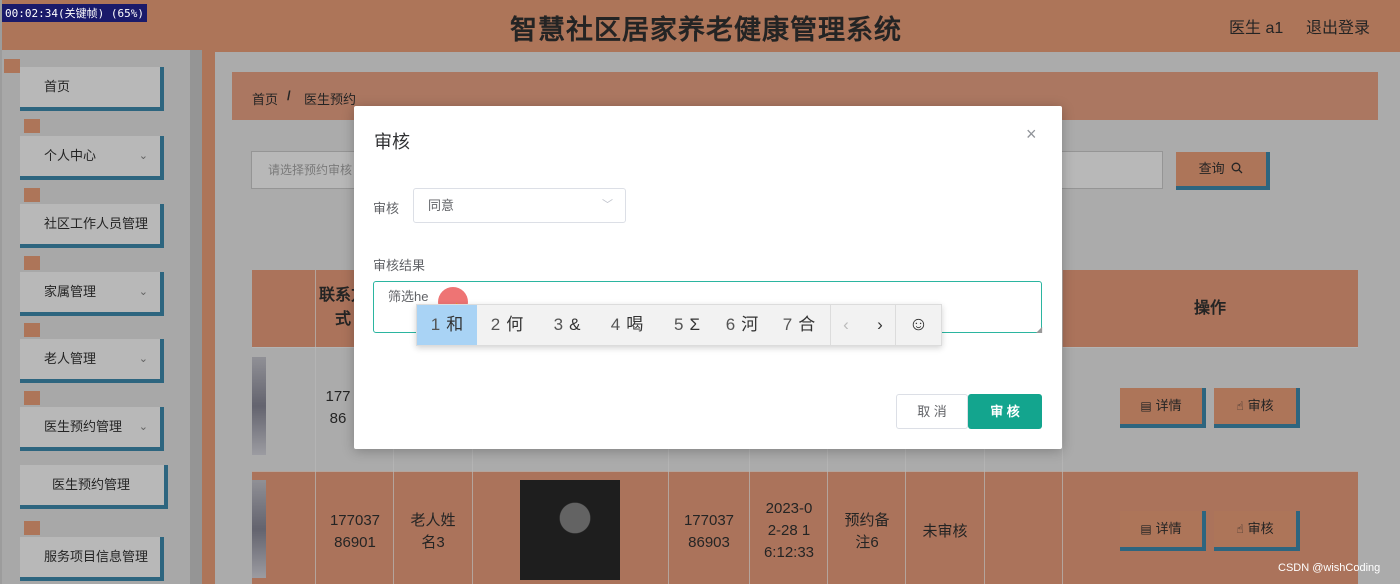 This screenshot has height=584, width=1400. Describe the element at coordinates (399, 265) in the screenshot. I see `result-label: 审核结果` at that location.